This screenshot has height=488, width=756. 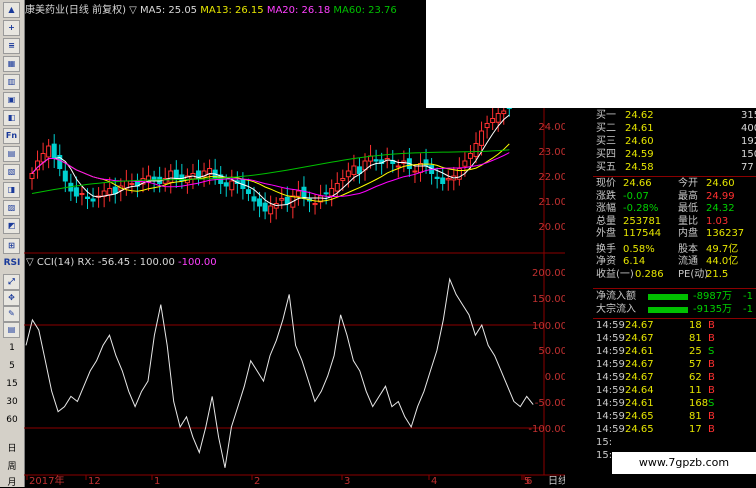 I want to click on quote-value: 253781, so click(x=642, y=221).